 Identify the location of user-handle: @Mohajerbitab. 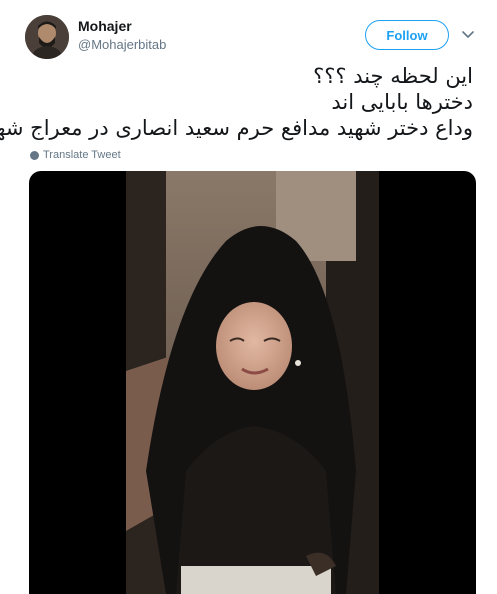
(122, 44).